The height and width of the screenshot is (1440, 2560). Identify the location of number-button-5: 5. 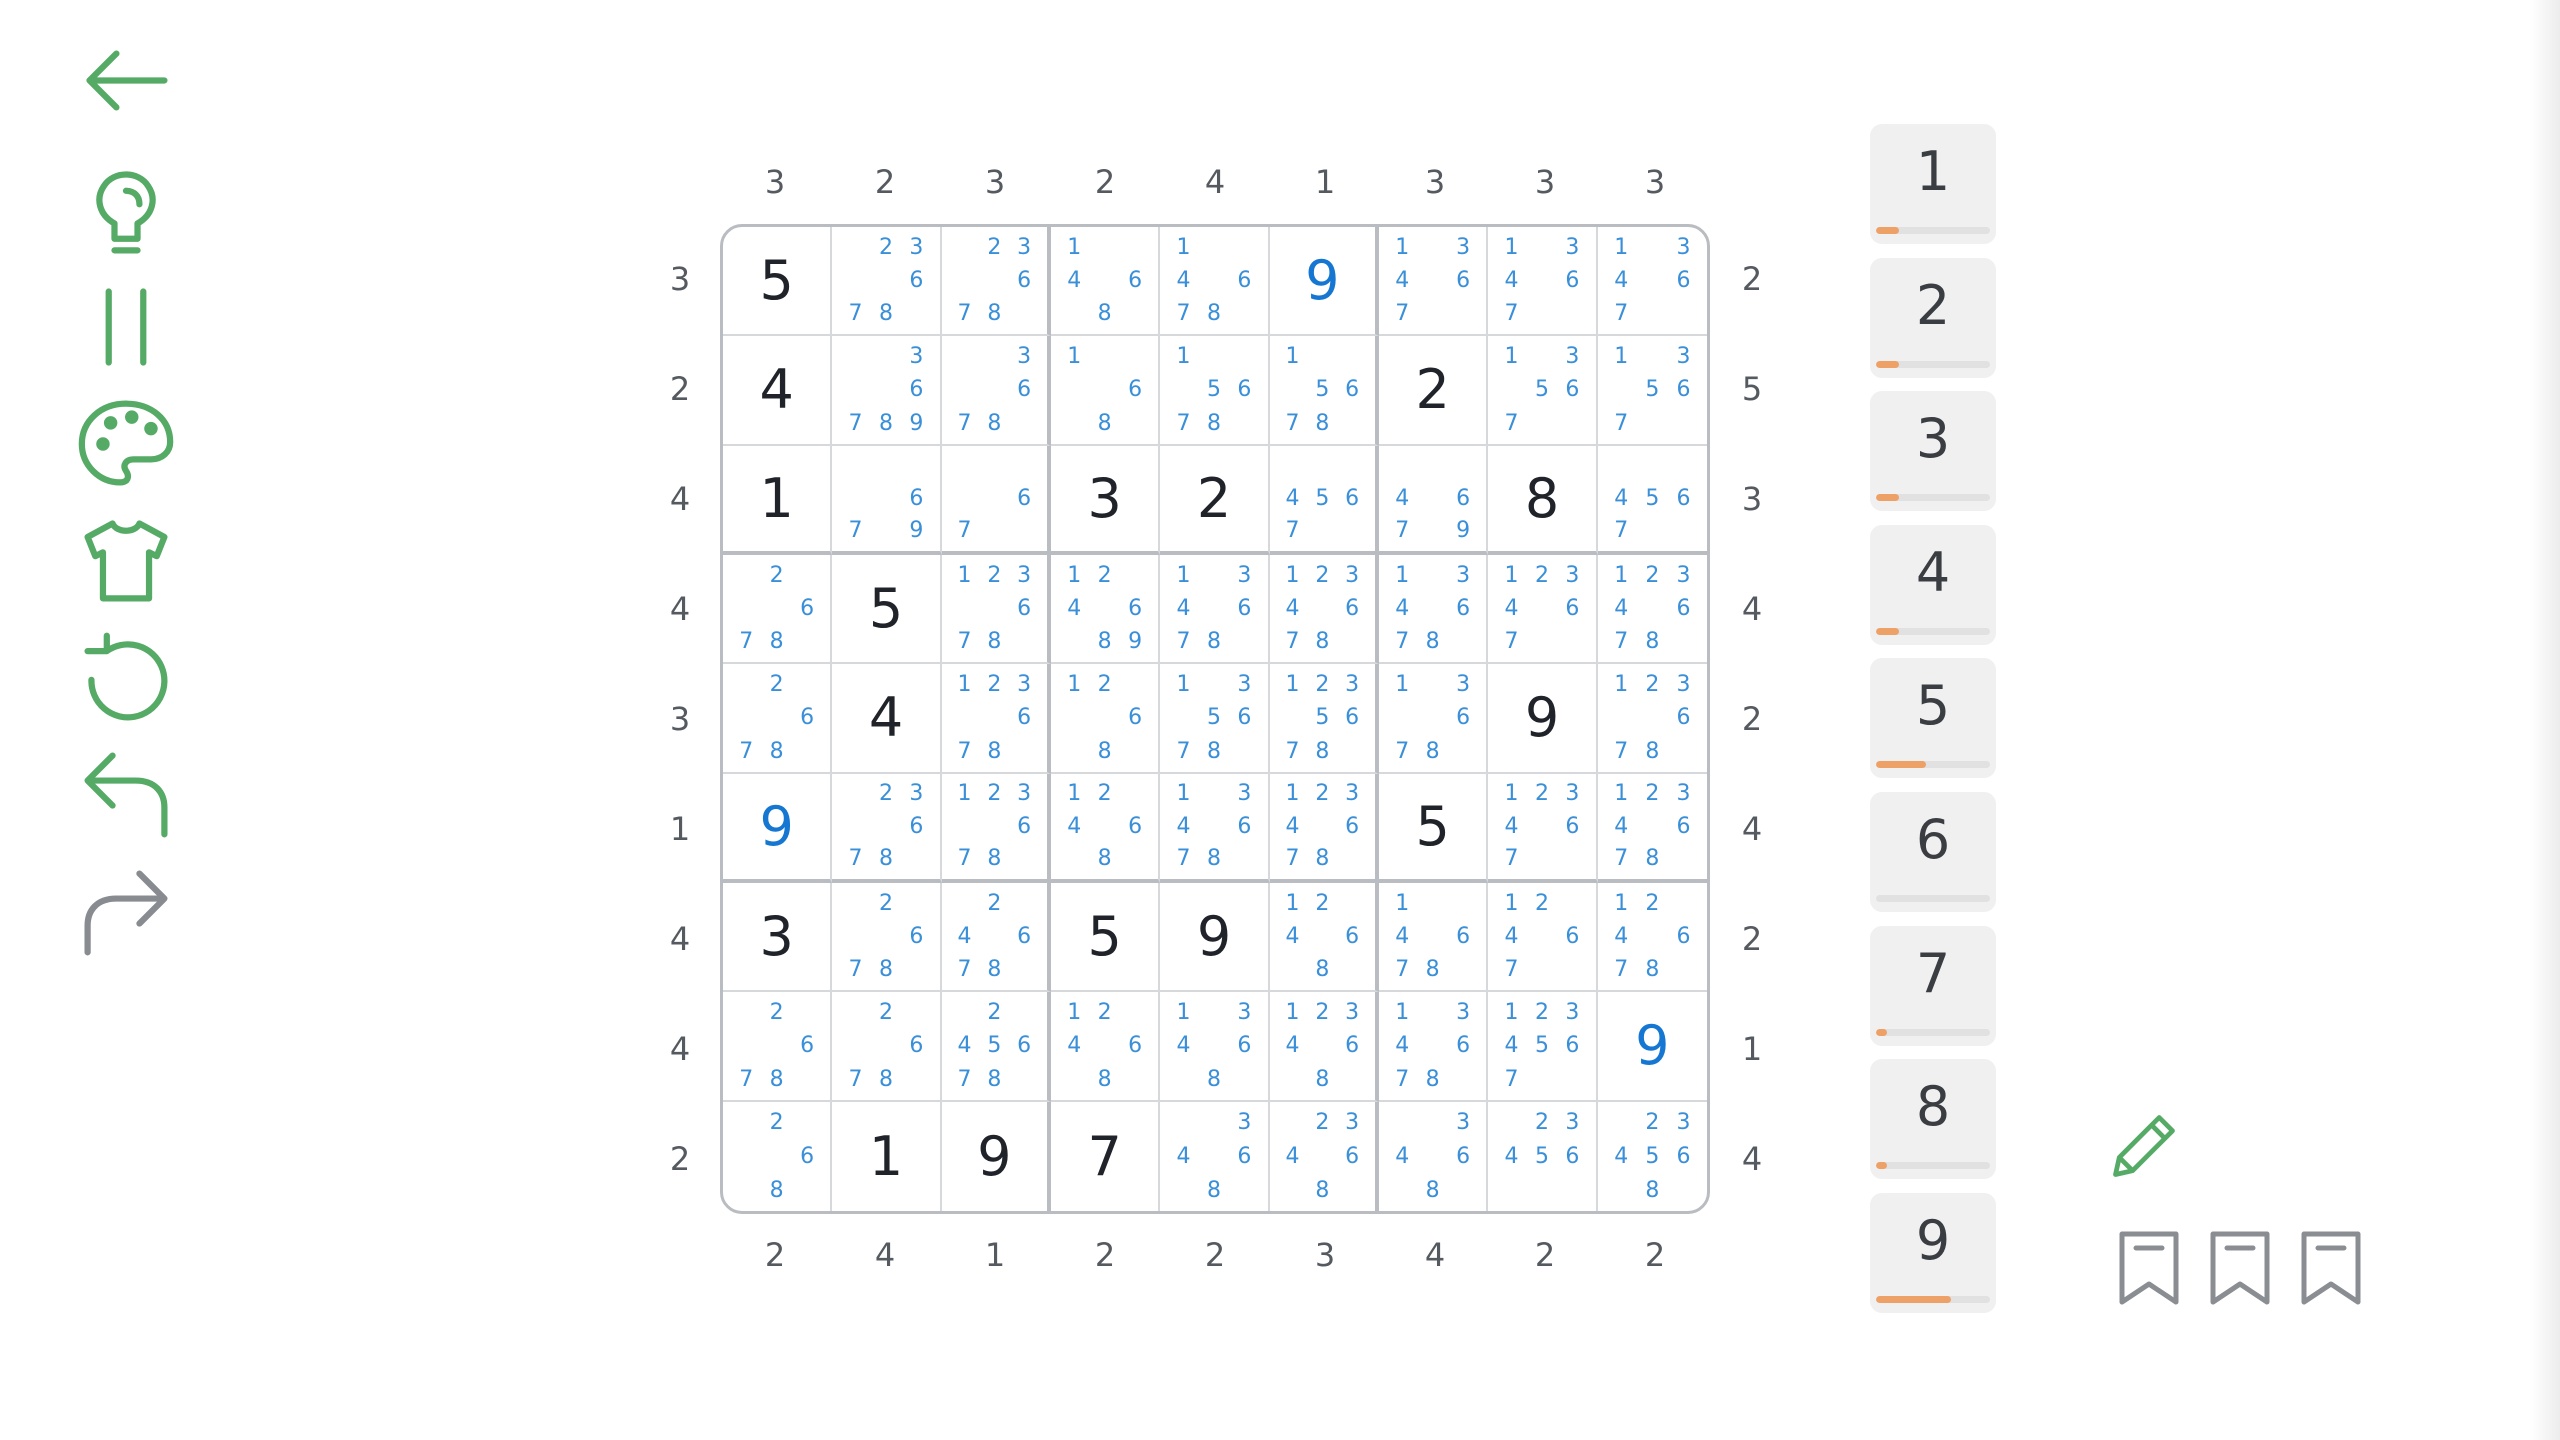
(1933, 718).